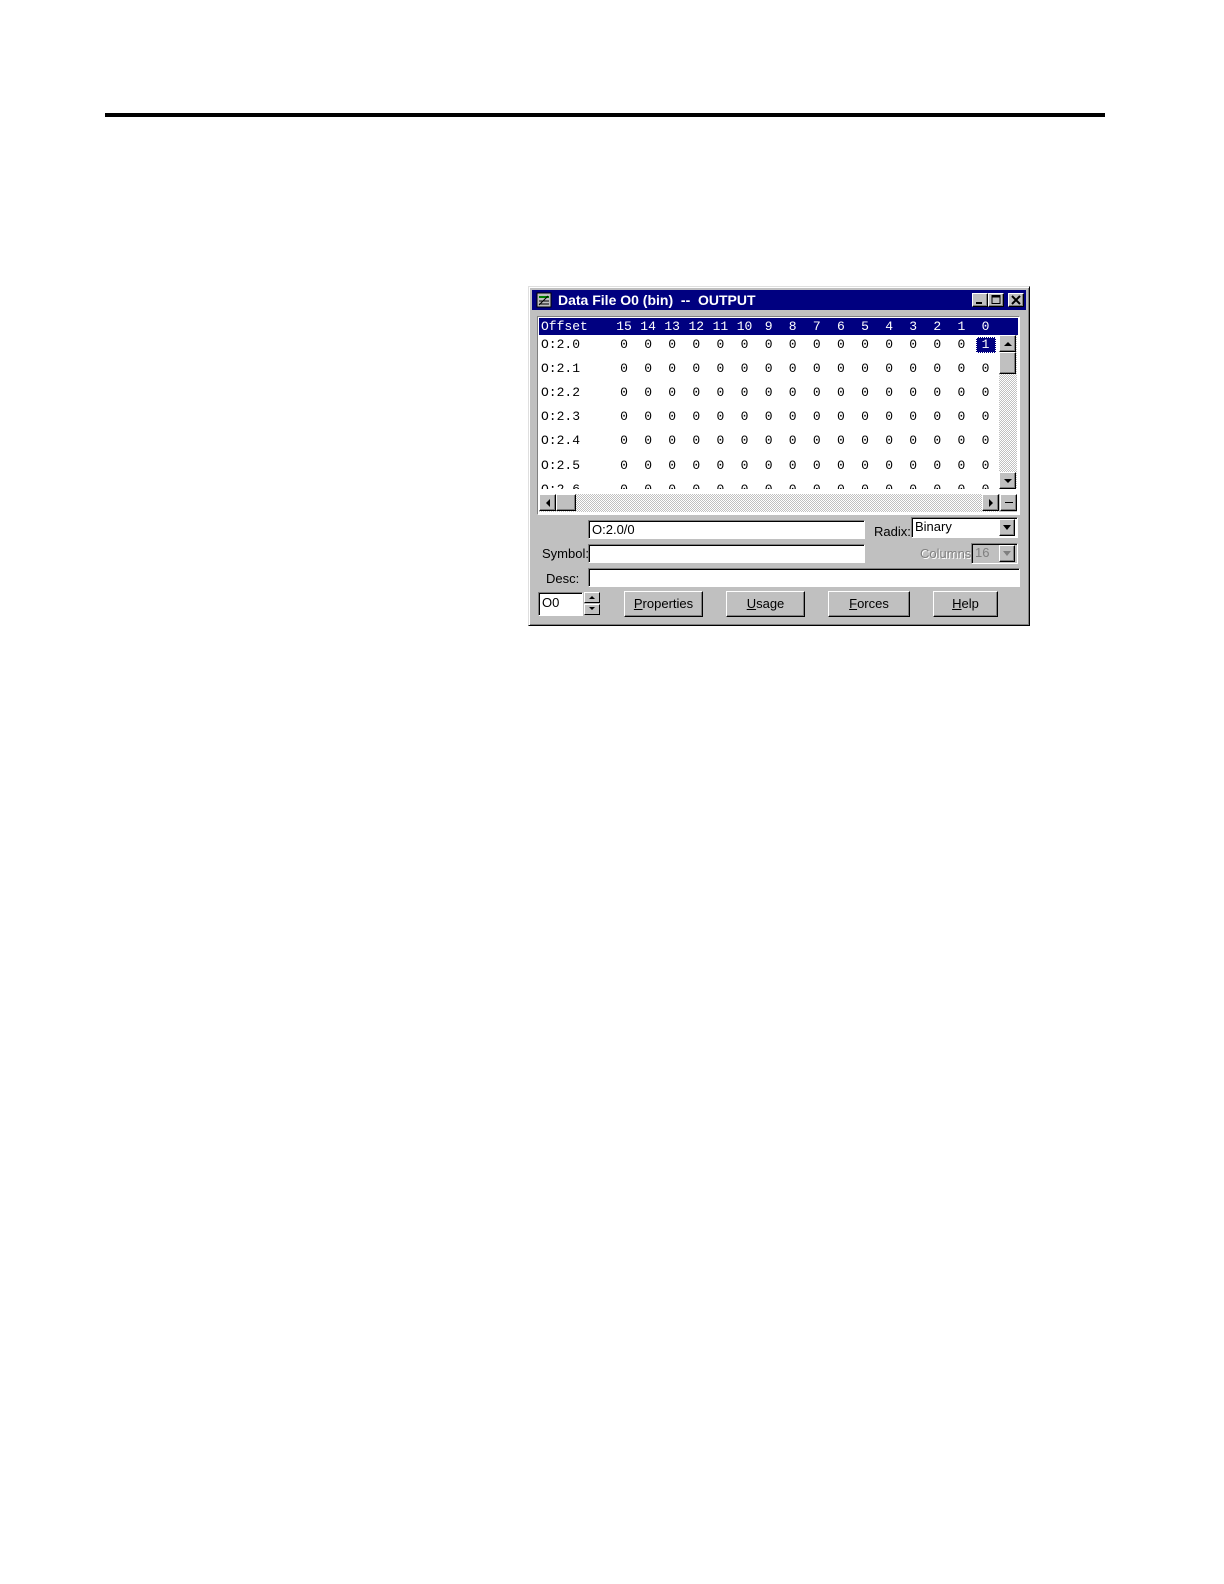 The height and width of the screenshot is (1584, 1224). Describe the element at coordinates (985, 345) in the screenshot. I see `selected-bit-cell: 1` at that location.